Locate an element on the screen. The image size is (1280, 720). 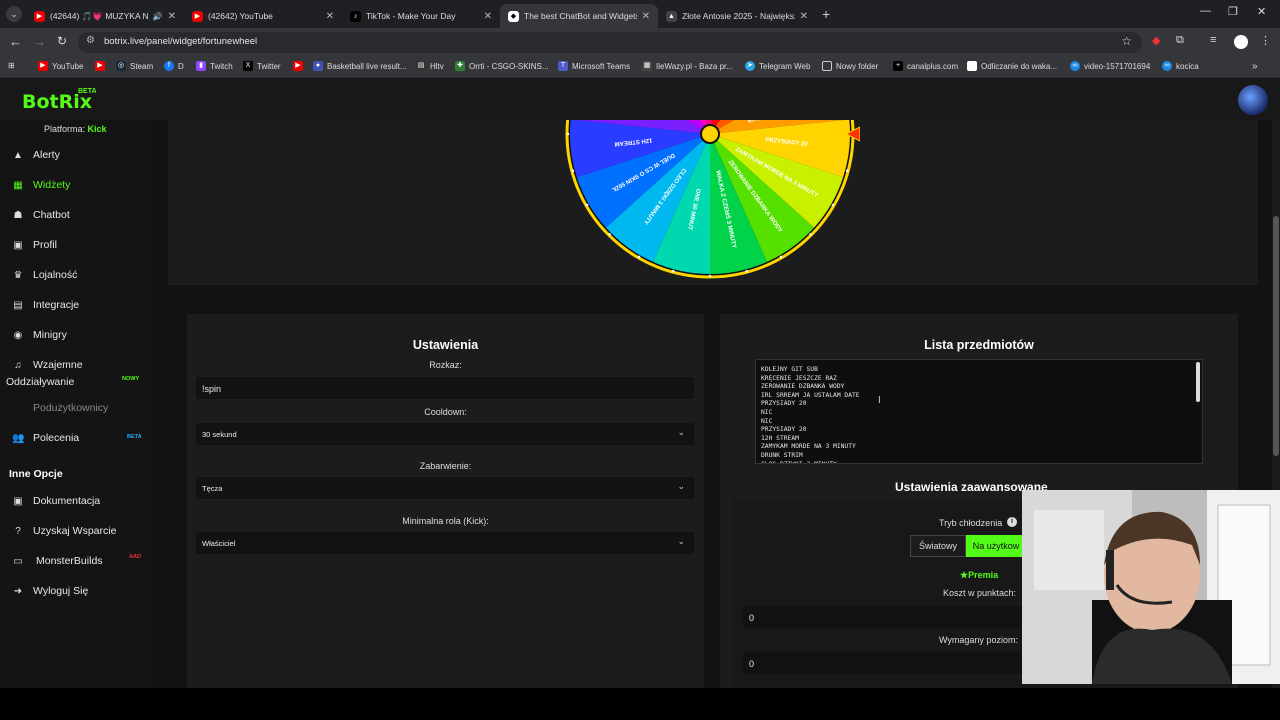
bookmark: ∞ video-1571701694 is located at coordinates (1110, 66).